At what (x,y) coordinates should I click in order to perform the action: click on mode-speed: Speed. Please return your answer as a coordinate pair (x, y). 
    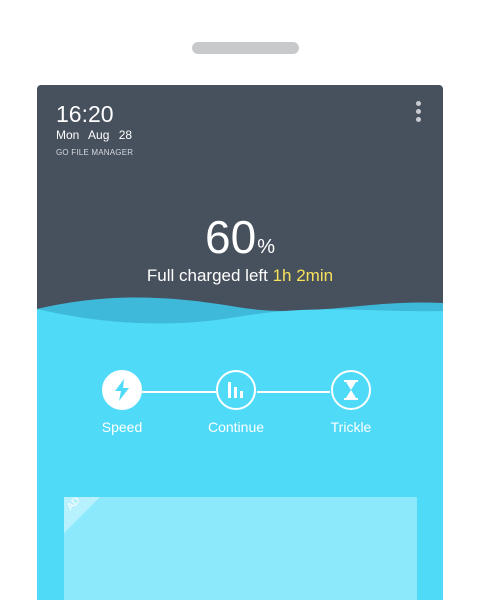
    Looking at the image, I should click on (122, 402).